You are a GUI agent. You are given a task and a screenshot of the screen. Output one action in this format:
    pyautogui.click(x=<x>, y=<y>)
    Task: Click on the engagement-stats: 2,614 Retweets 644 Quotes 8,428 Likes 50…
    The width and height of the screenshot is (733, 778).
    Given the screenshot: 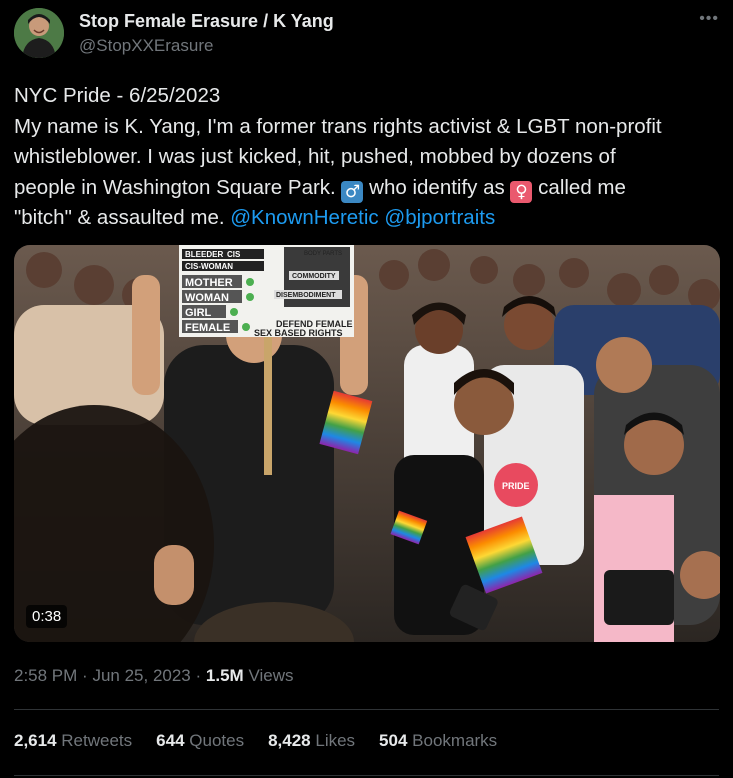 What is the action you would take?
    pyautogui.click(x=255, y=741)
    